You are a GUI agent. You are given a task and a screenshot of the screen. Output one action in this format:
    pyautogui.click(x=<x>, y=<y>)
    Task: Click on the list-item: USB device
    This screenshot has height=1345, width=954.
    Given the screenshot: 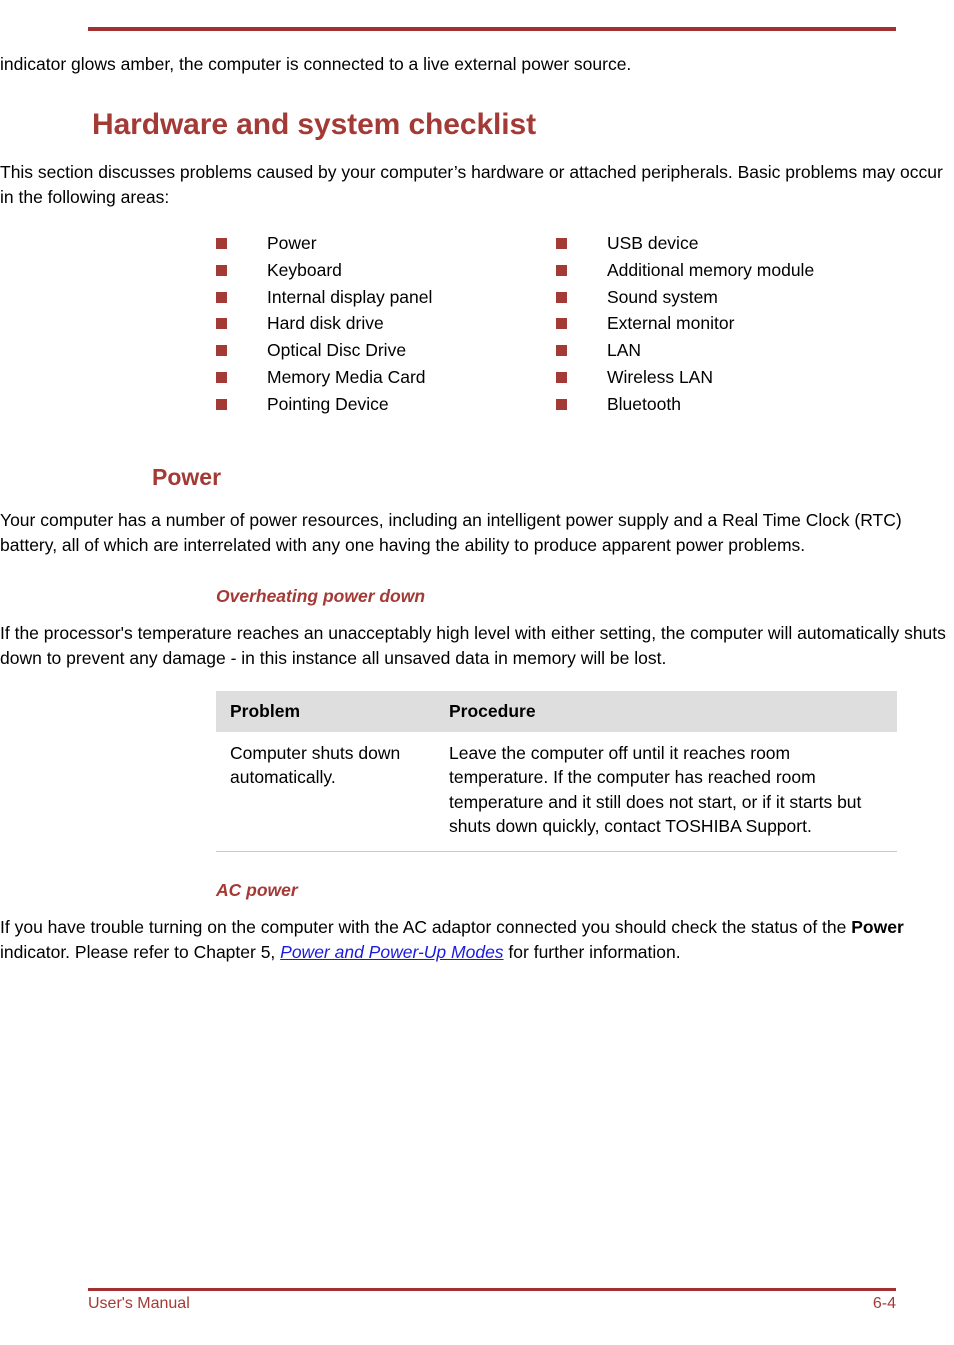 What is the action you would take?
    pyautogui.click(x=726, y=244)
    